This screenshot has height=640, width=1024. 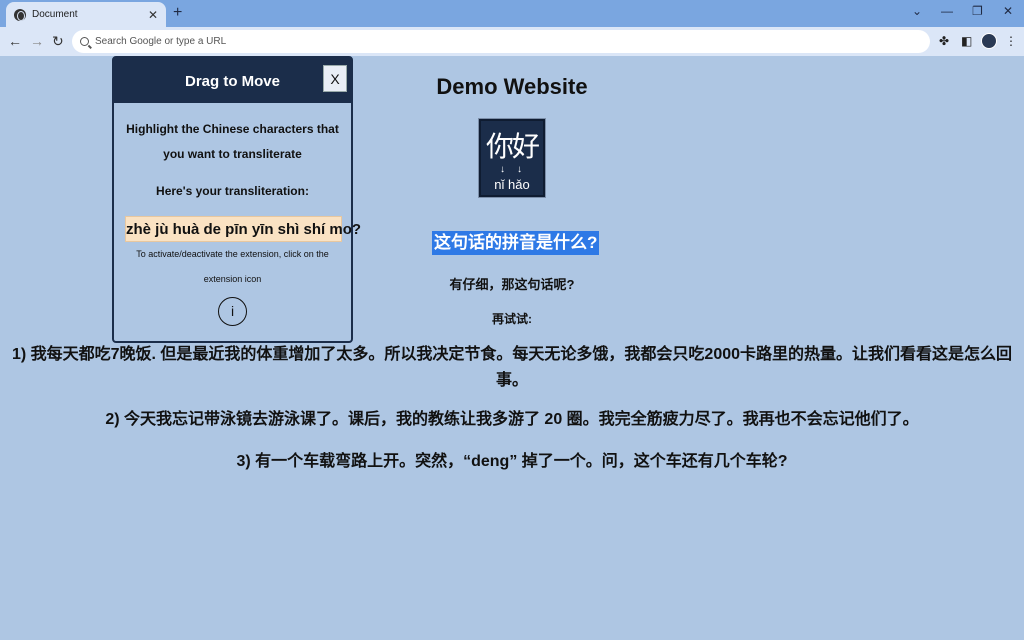 What do you see at coordinates (966, 41) in the screenshot?
I see `side-panel-icon: ◧` at bounding box center [966, 41].